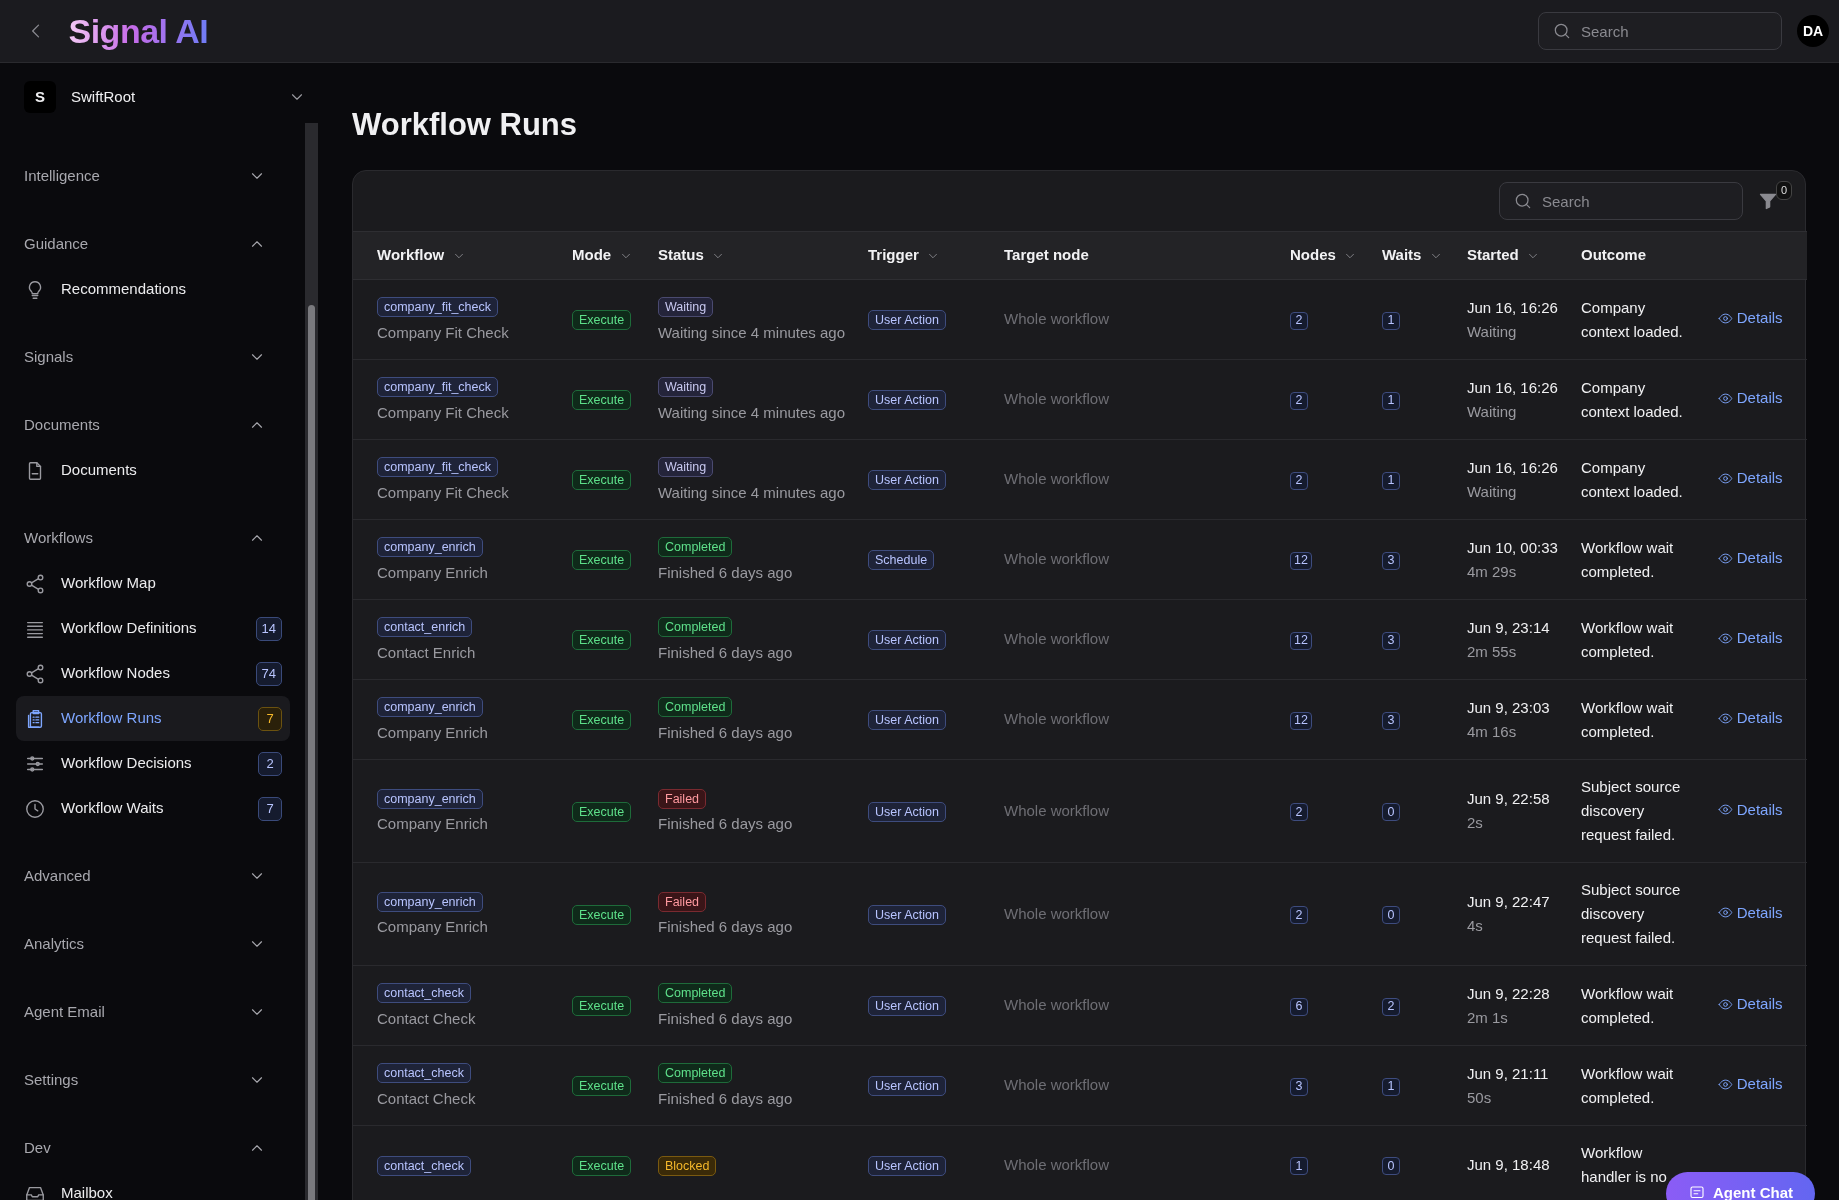 The width and height of the screenshot is (1839, 1200). I want to click on share-icon, so click(35, 673).